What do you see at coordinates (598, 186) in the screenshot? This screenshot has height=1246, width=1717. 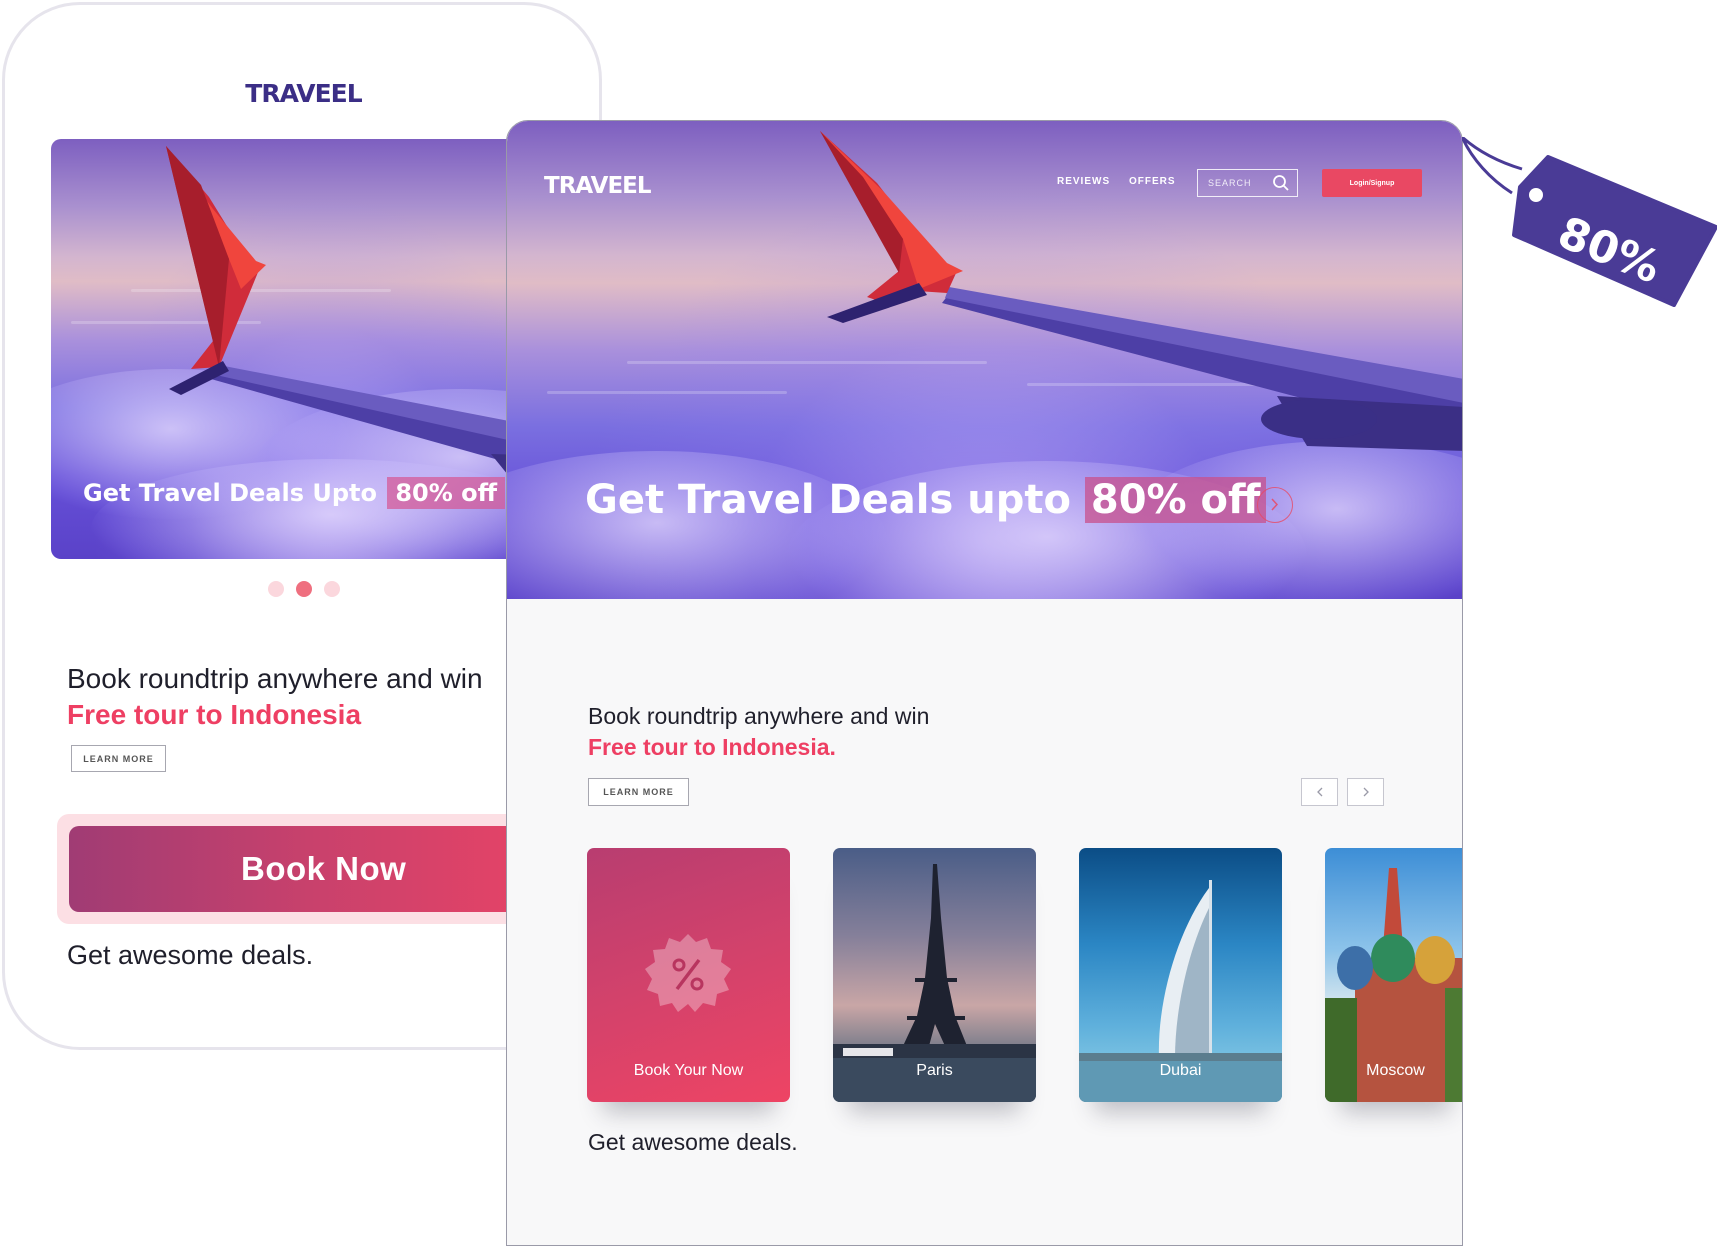 I see `desktop-logo: TRAVEEL` at bounding box center [598, 186].